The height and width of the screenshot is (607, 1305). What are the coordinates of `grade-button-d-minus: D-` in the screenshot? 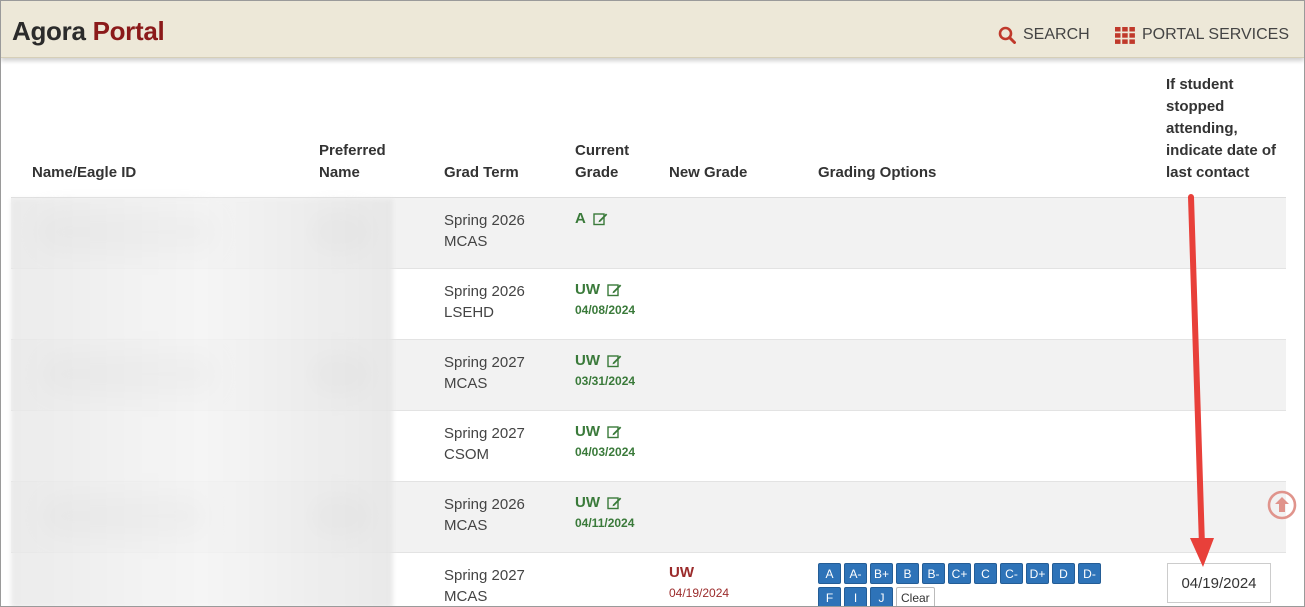 It's located at (1089, 573).